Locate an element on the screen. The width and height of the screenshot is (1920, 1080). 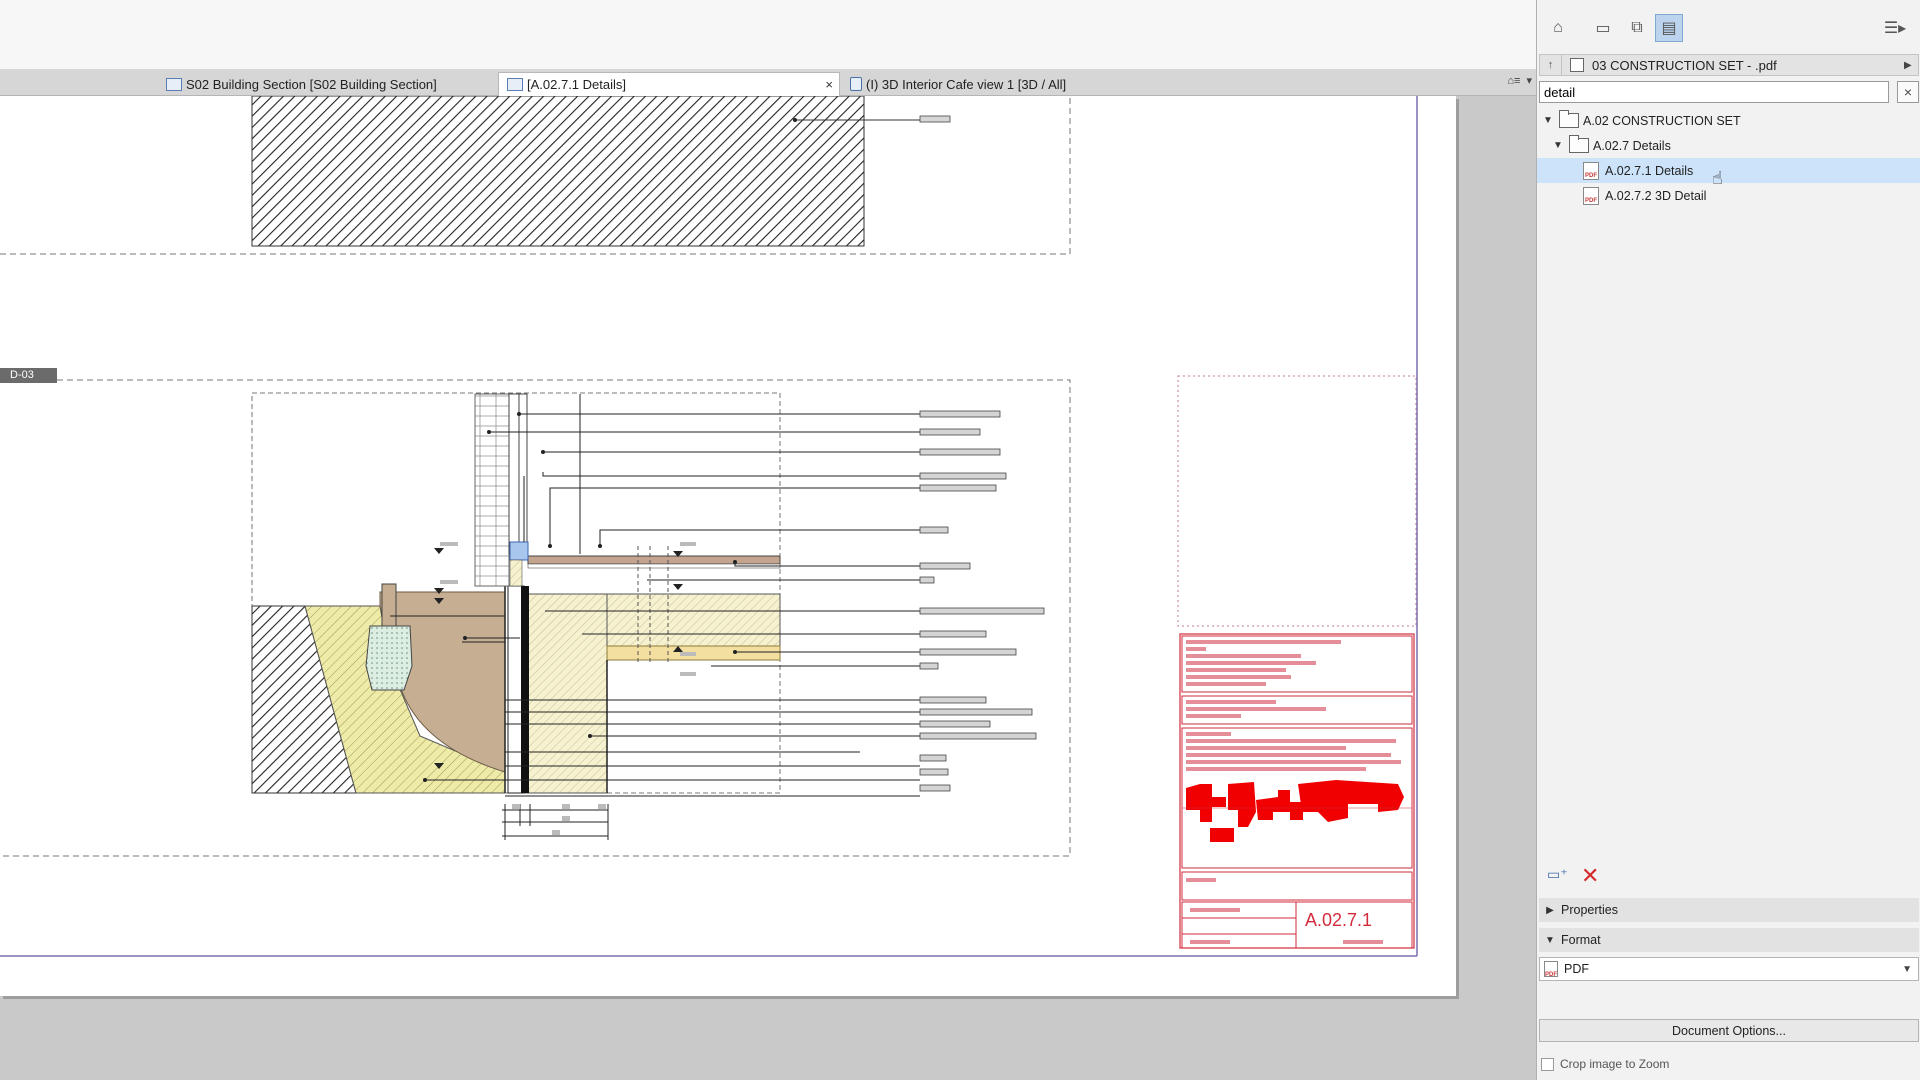
title-block is located at coordinates (1297, 791).